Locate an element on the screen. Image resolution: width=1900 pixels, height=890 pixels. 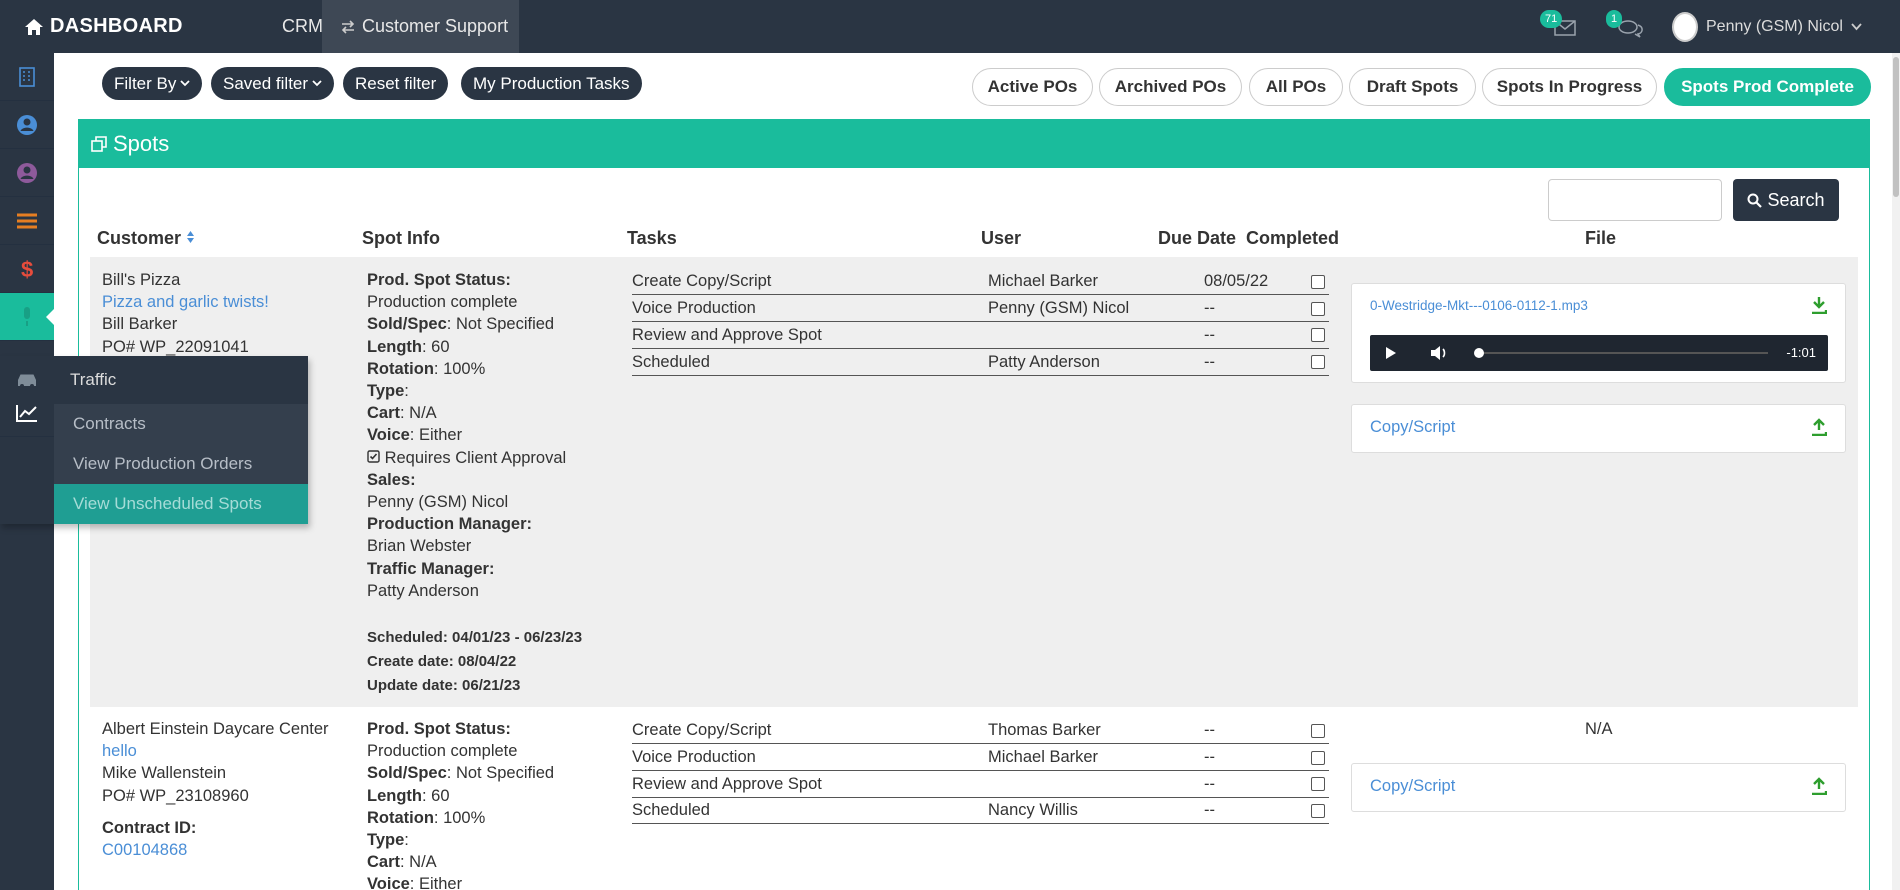
user-circle-icon is located at coordinates (27, 124).